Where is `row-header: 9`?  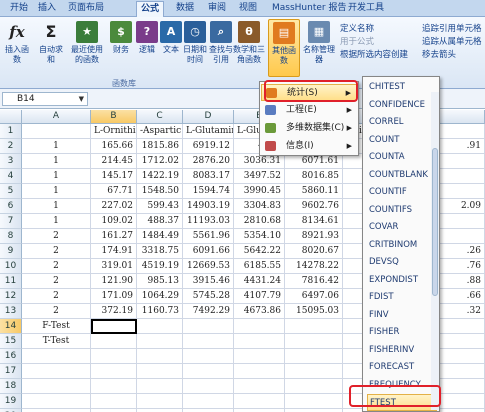
row-header: 9 is located at coordinates (11, 251).